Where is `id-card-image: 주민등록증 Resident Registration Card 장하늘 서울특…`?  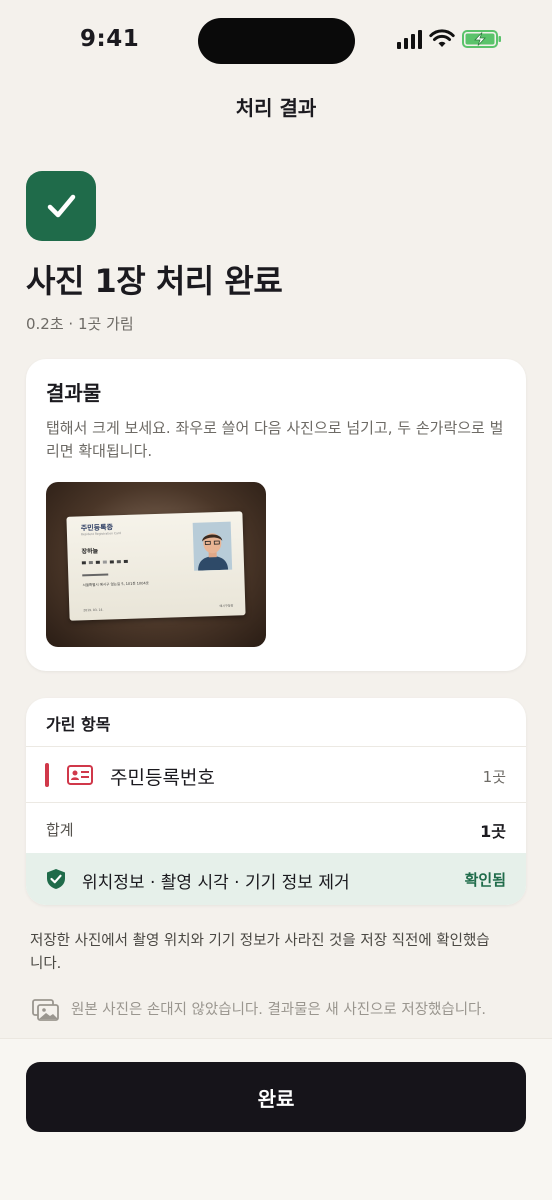
id-card-image: 주민등록증 Resident Registration Card 장하늘 서울특… is located at coordinates (156, 566).